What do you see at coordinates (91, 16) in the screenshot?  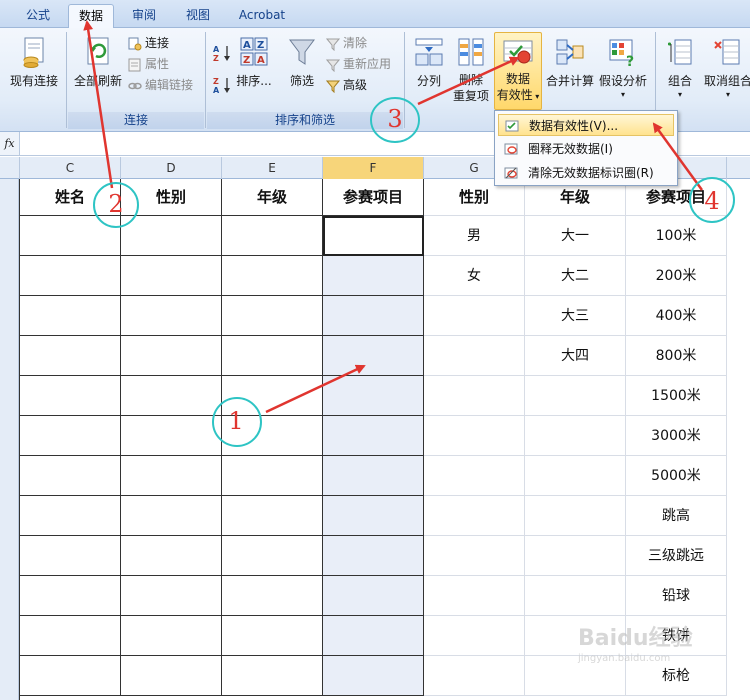 I see `tab-data: 数据` at bounding box center [91, 16].